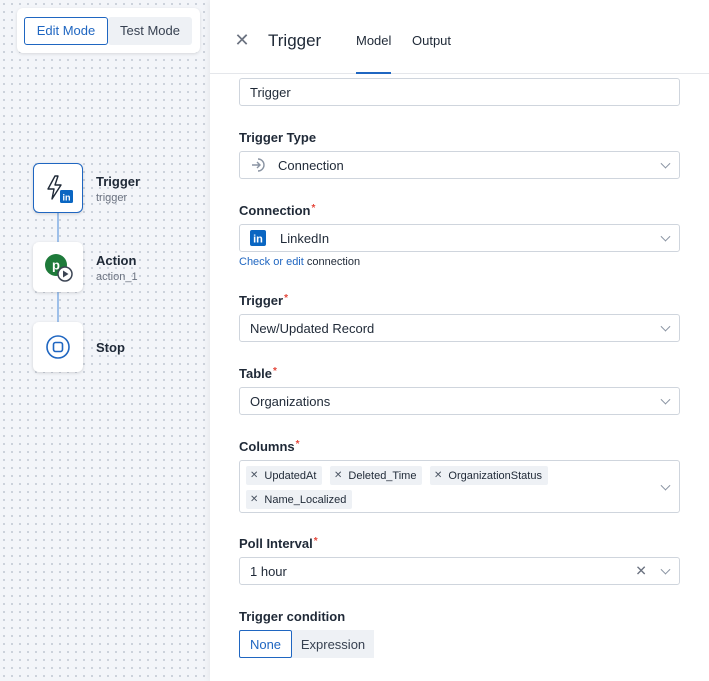 This screenshot has width=709, height=681. I want to click on column-chip: ✕ Name_Localized, so click(299, 499).